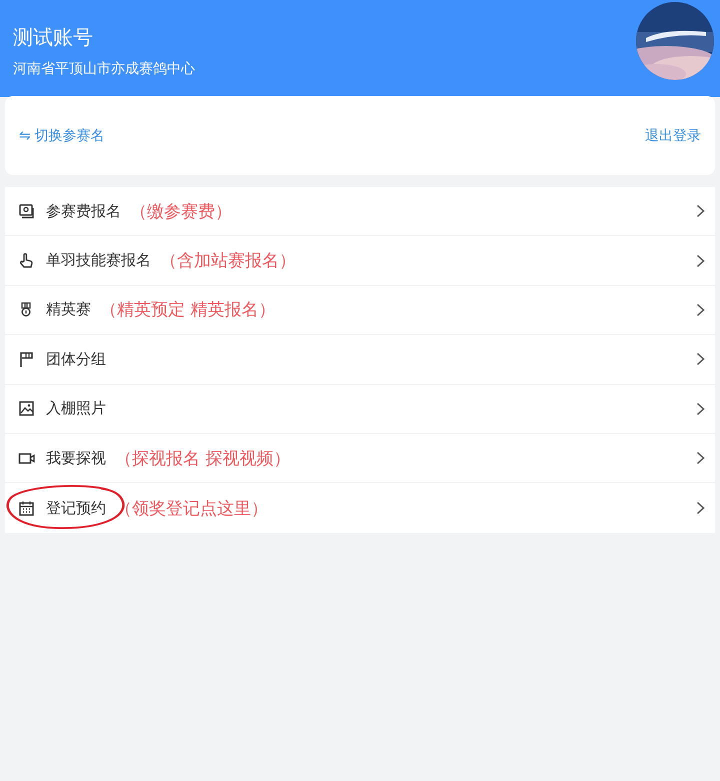  What do you see at coordinates (191, 509) in the screenshot?
I see `menu-note: （领奖登记点这里）` at bounding box center [191, 509].